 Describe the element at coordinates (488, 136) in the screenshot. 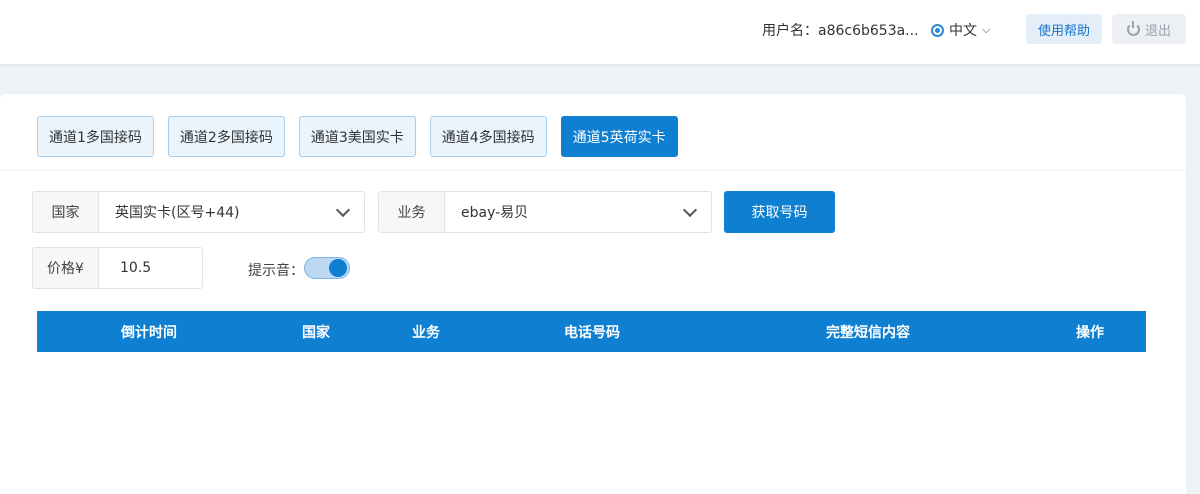

I see `tab-channel-4: 通道4多国接码` at that location.